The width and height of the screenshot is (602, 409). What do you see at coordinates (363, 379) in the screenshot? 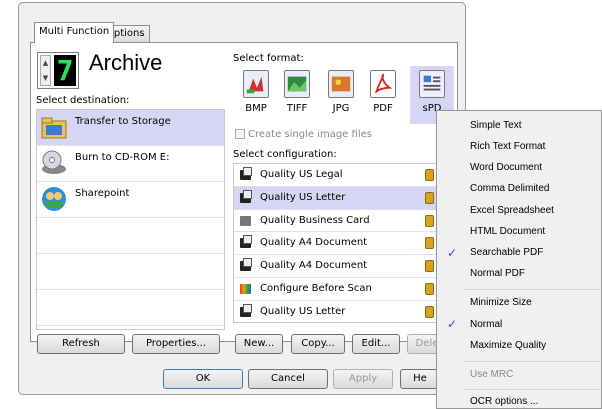
I see `apply-button: Apply` at bounding box center [363, 379].